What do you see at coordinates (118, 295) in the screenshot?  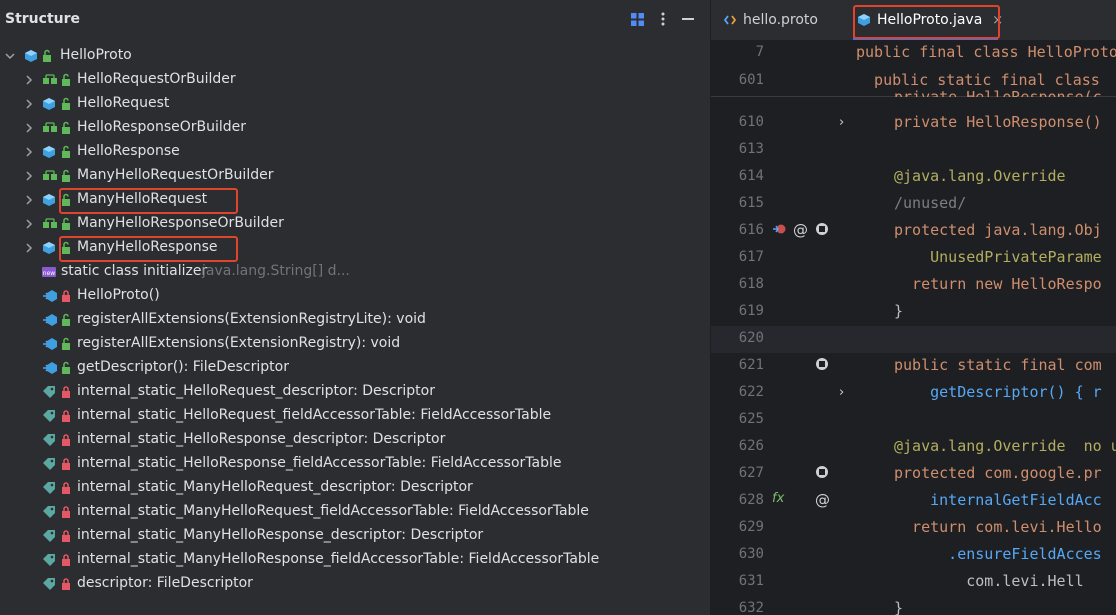 I see `tree-item-label: HelloProto()` at bounding box center [118, 295].